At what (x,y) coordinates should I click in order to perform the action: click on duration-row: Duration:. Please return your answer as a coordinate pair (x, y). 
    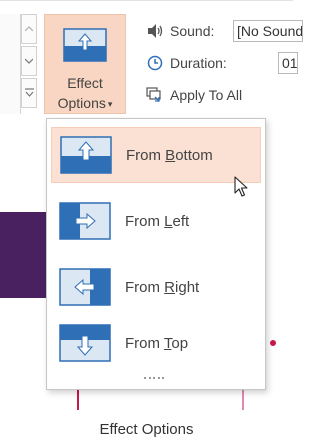
    Looking at the image, I should click on (186, 63).